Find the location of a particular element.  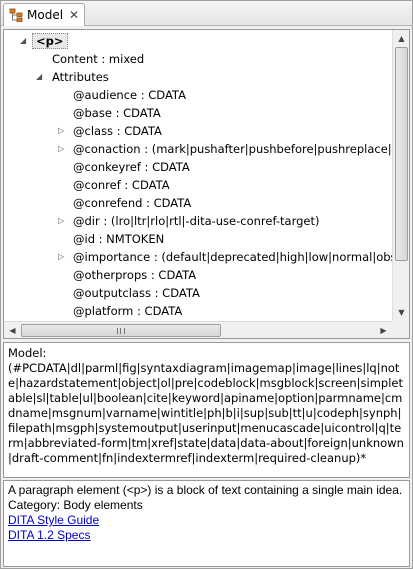

link-dita-style-guide: DITA Style Guide is located at coordinates (206, 520).